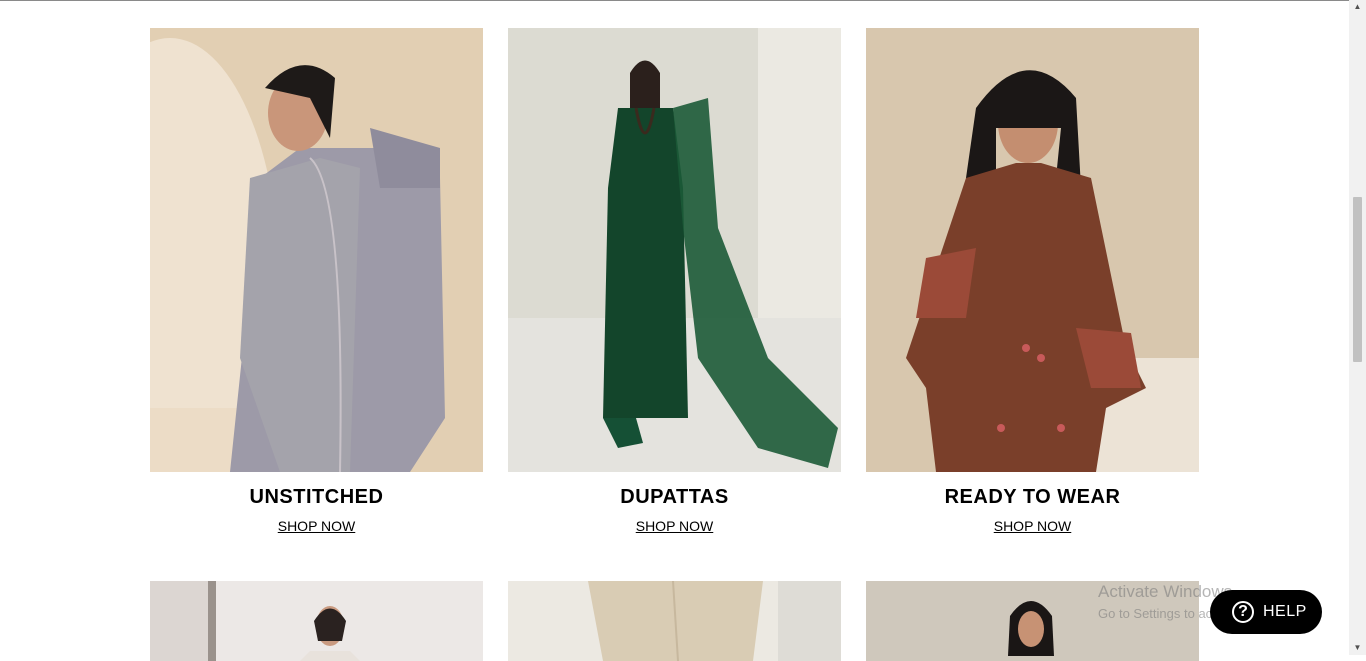 This screenshot has height=661, width=1366. Describe the element at coordinates (1357, 648) in the screenshot. I see `scroll-down-arrow-icon: ▼` at that location.